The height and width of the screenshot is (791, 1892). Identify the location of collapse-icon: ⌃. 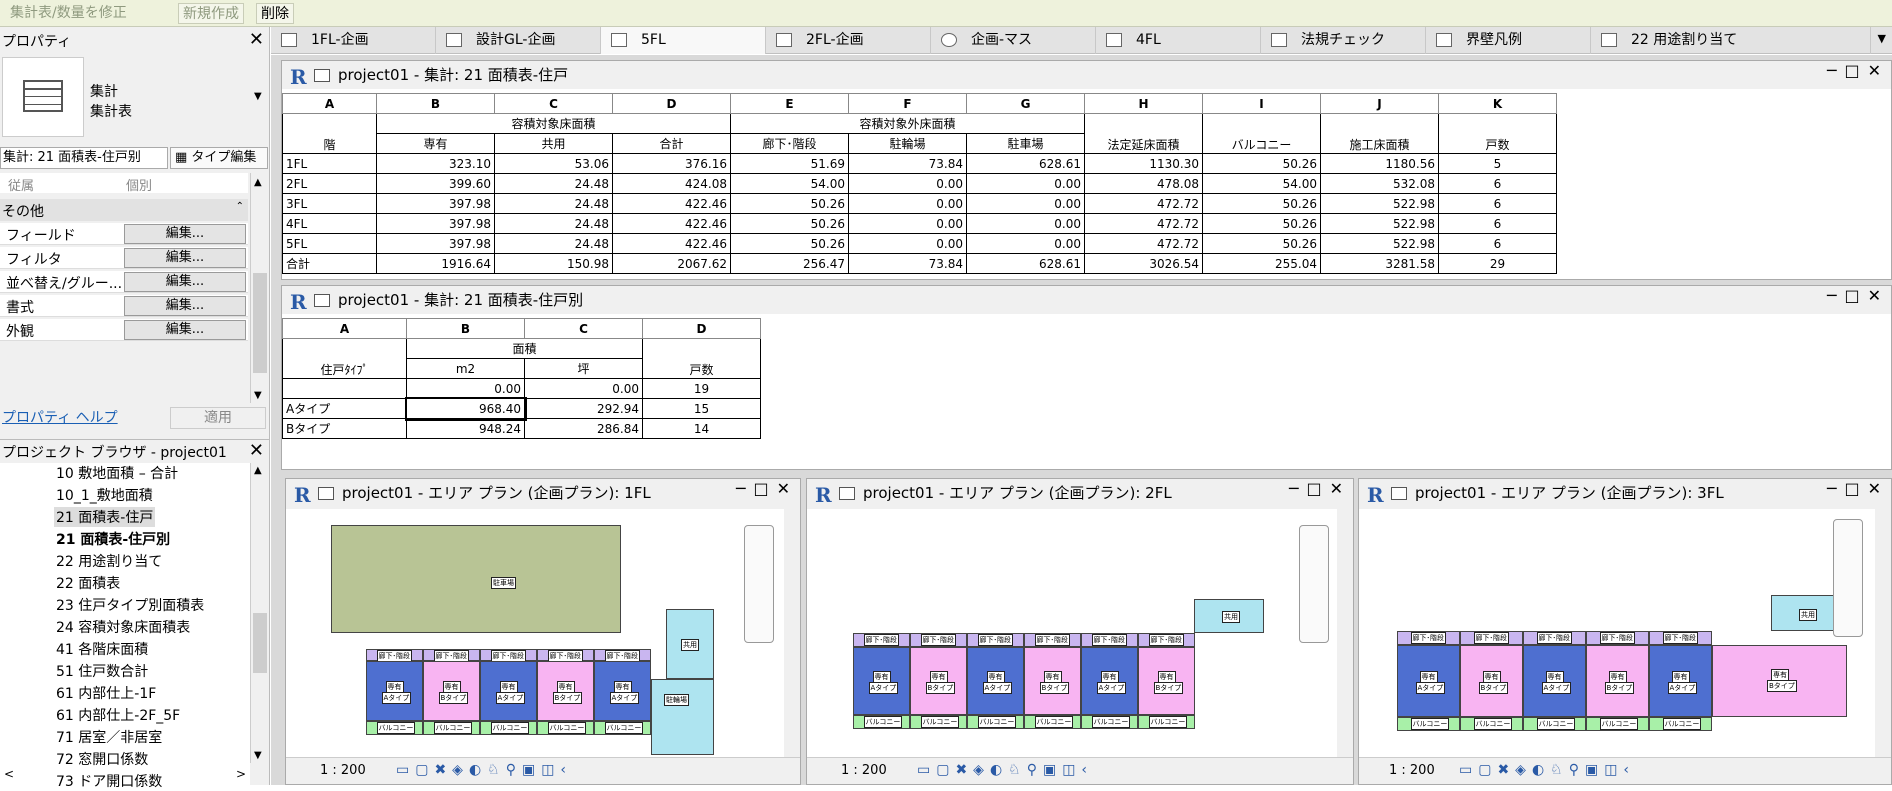
(240, 206).